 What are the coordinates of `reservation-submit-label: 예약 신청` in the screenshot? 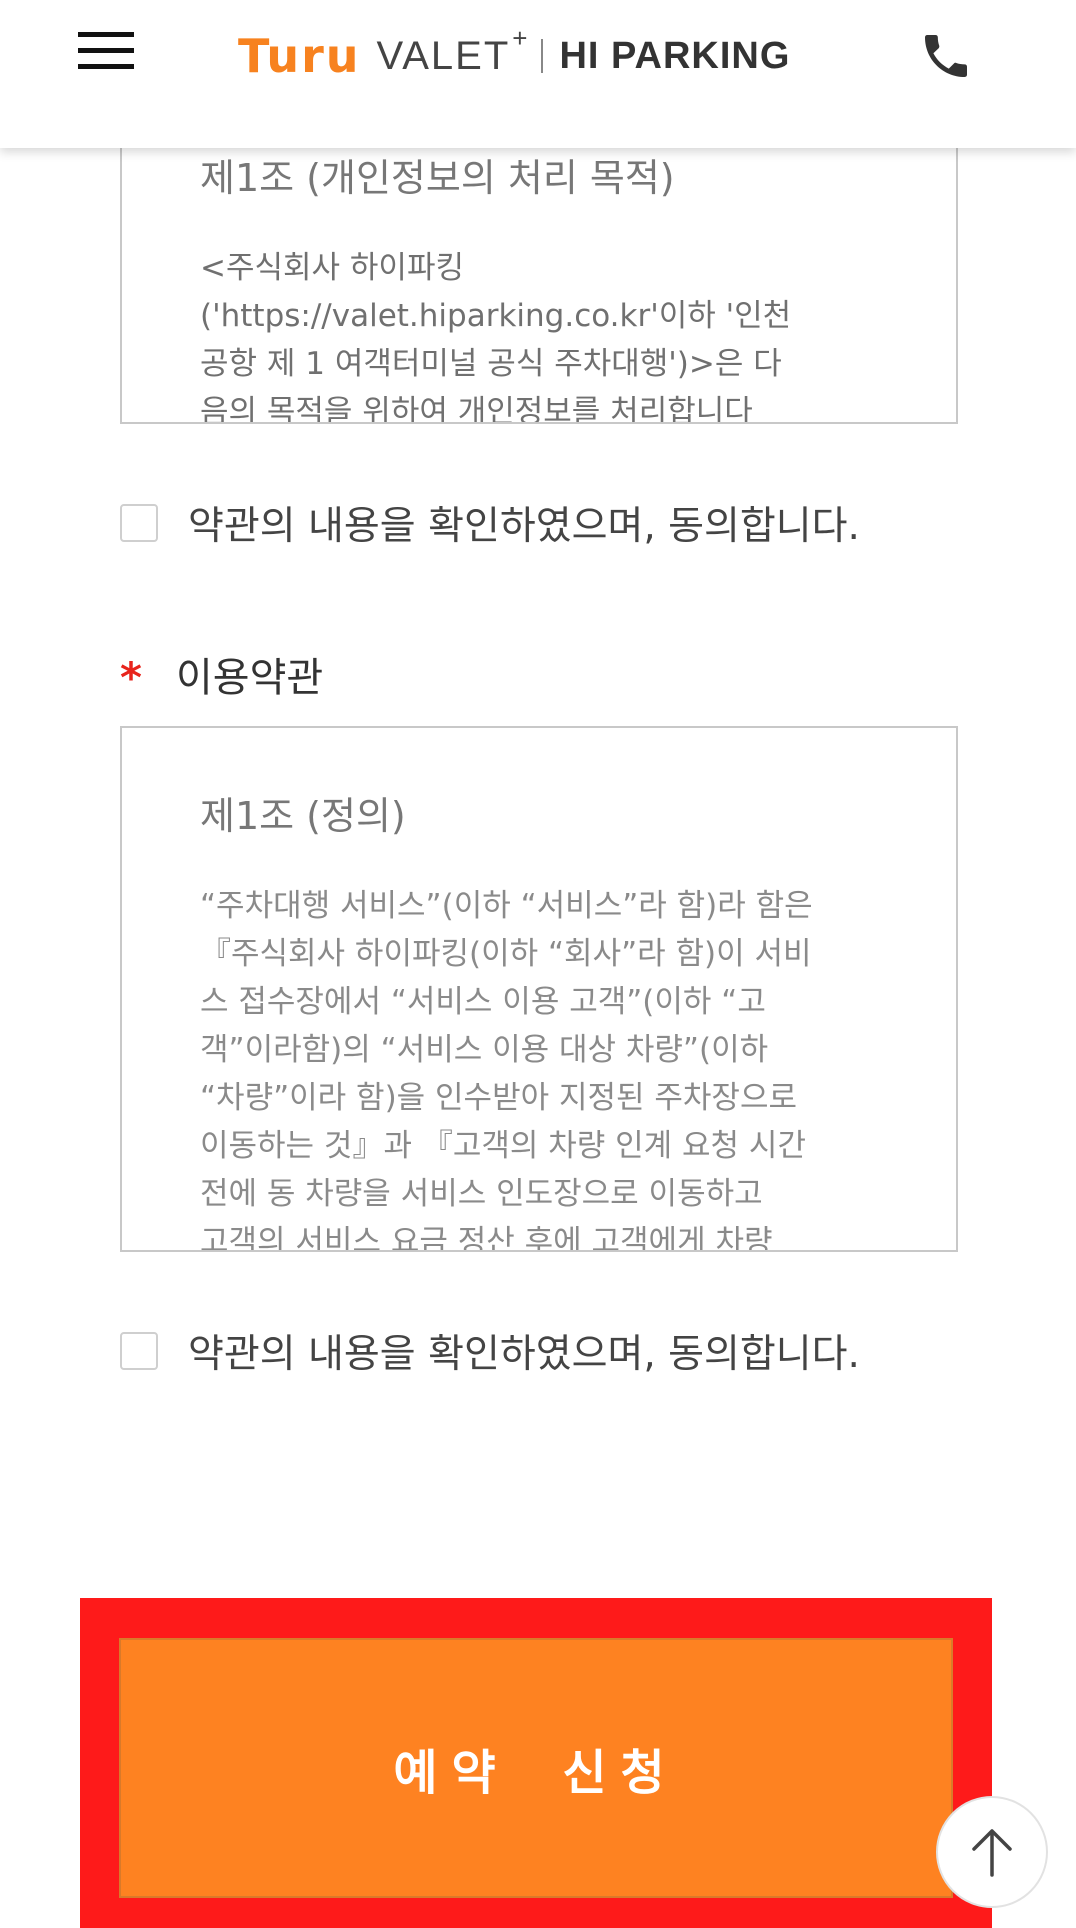 It's located at (536, 1773).